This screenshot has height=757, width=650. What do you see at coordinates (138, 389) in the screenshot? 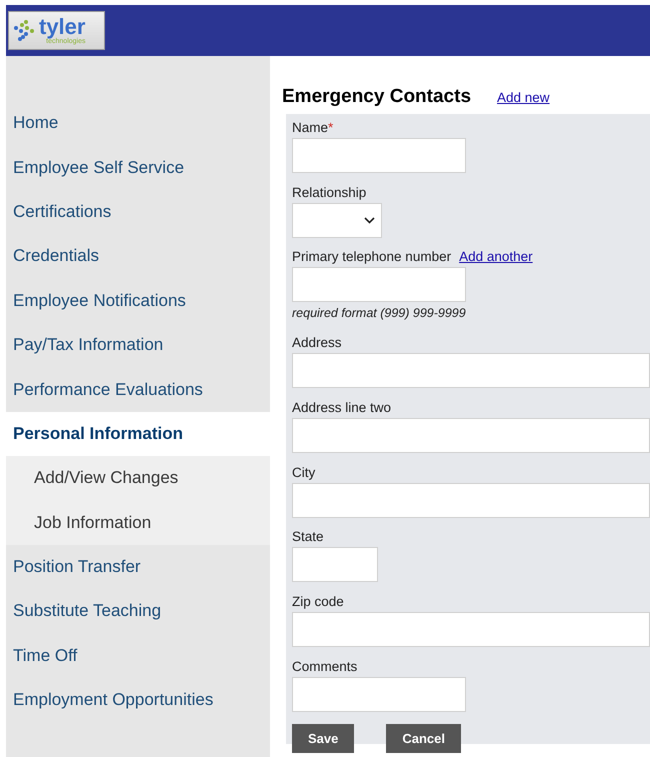
I see `nav-item: Performance Evaluations` at bounding box center [138, 389].